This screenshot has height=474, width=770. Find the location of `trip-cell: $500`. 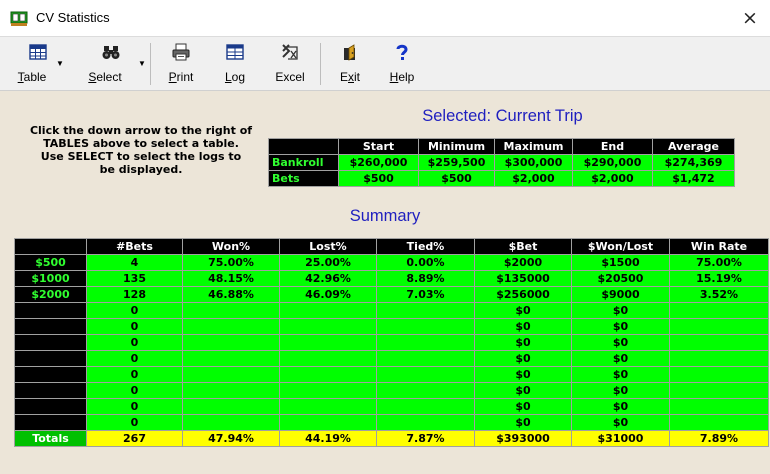

trip-cell: $500 is located at coordinates (378, 178).